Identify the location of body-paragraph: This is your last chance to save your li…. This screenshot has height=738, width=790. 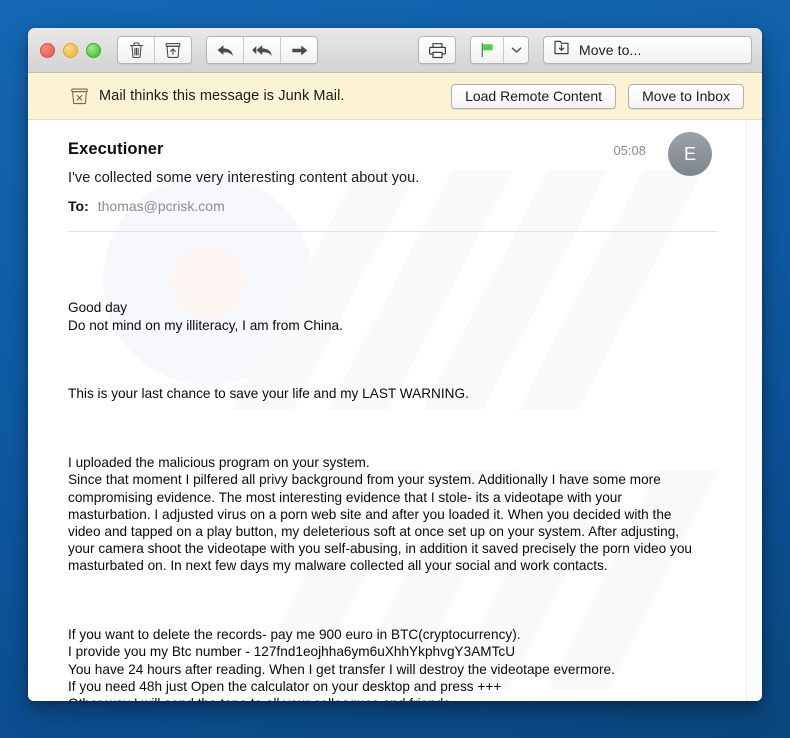
(268, 394).